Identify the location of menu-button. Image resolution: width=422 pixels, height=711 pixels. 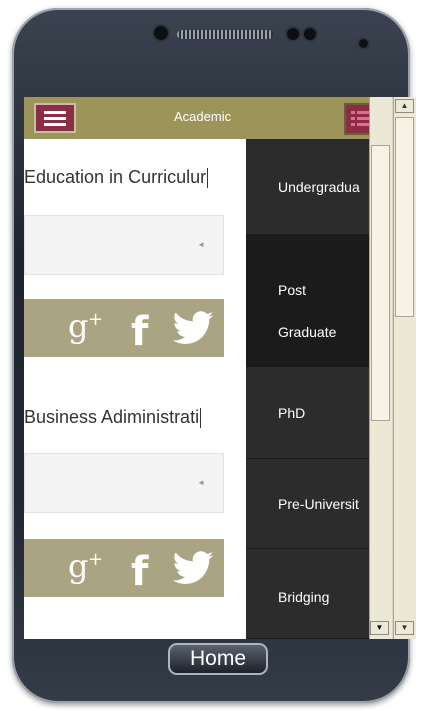
(55, 118).